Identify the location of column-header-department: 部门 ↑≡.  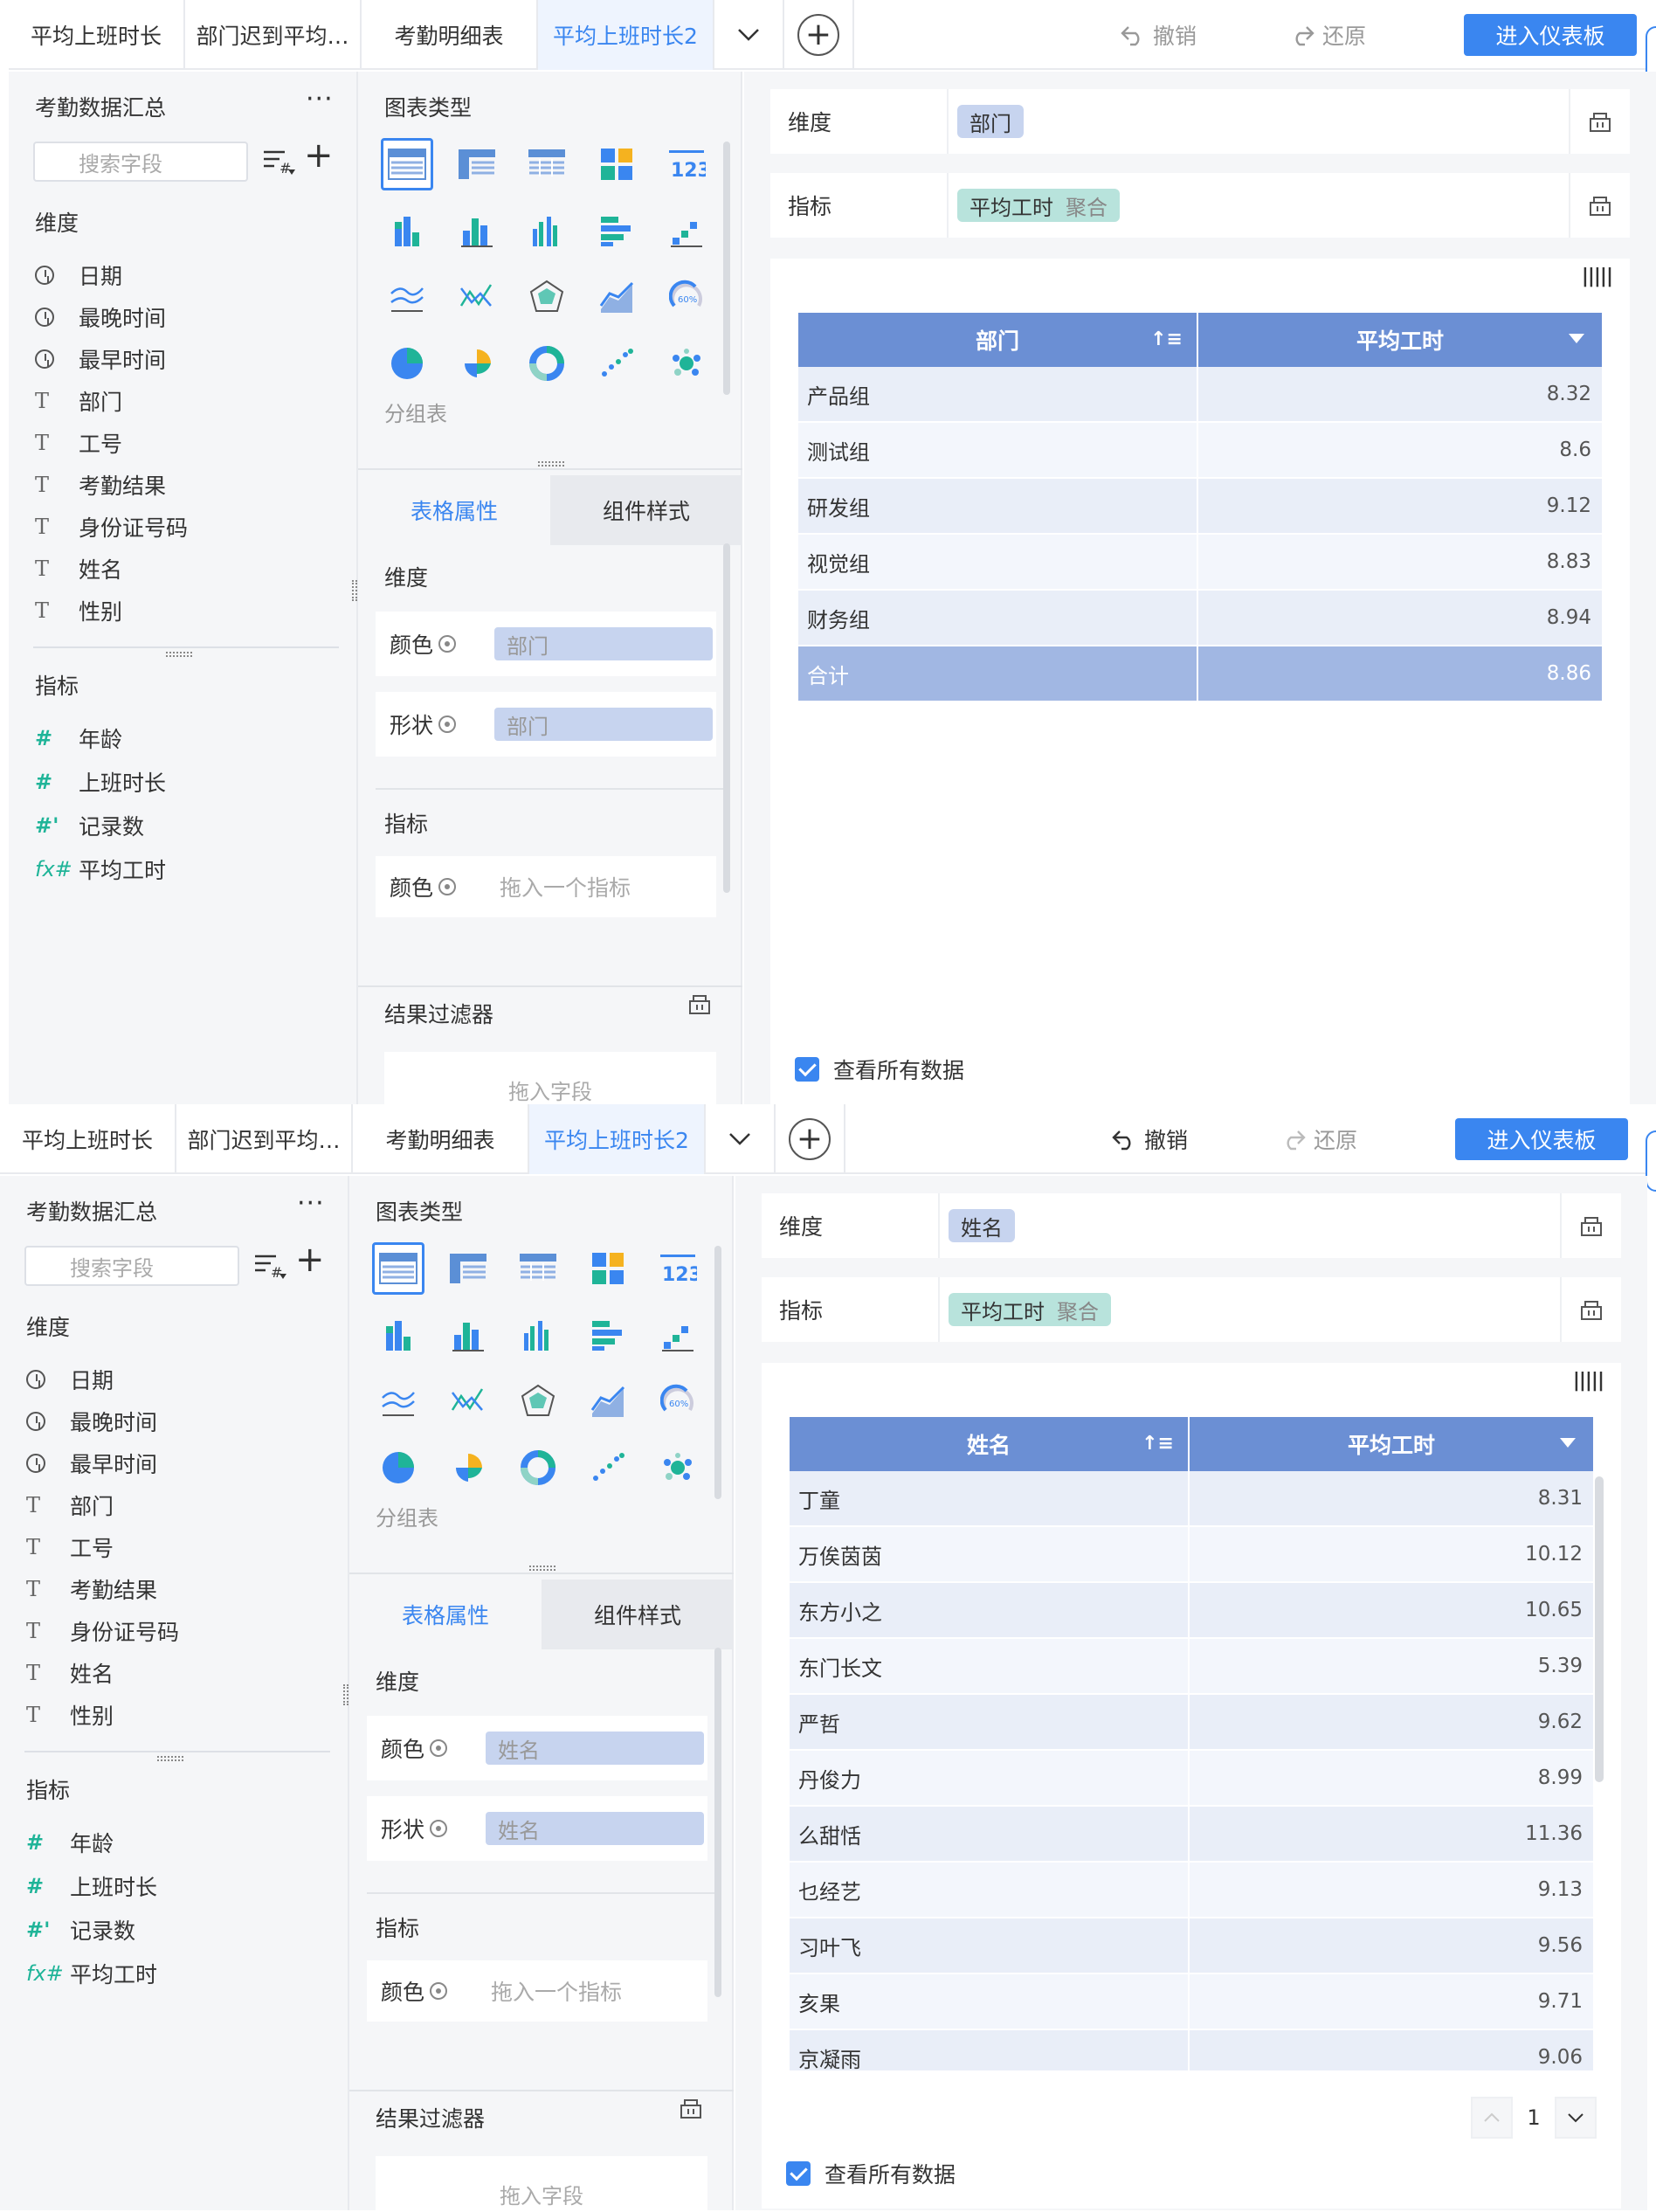
(998, 340).